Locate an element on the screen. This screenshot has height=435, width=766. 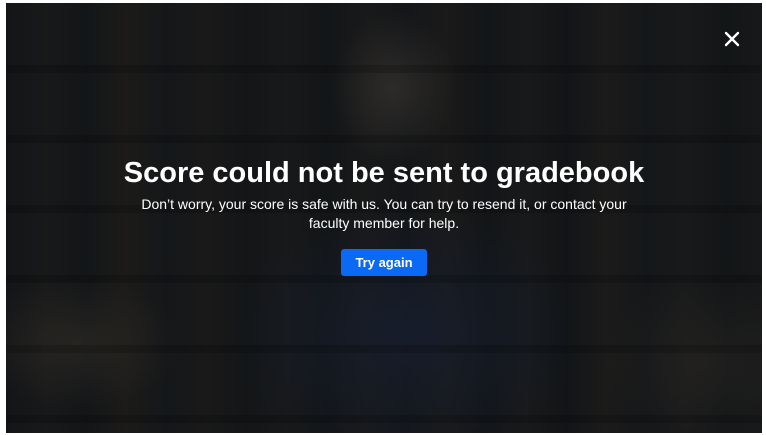
close-icon is located at coordinates (732, 39).